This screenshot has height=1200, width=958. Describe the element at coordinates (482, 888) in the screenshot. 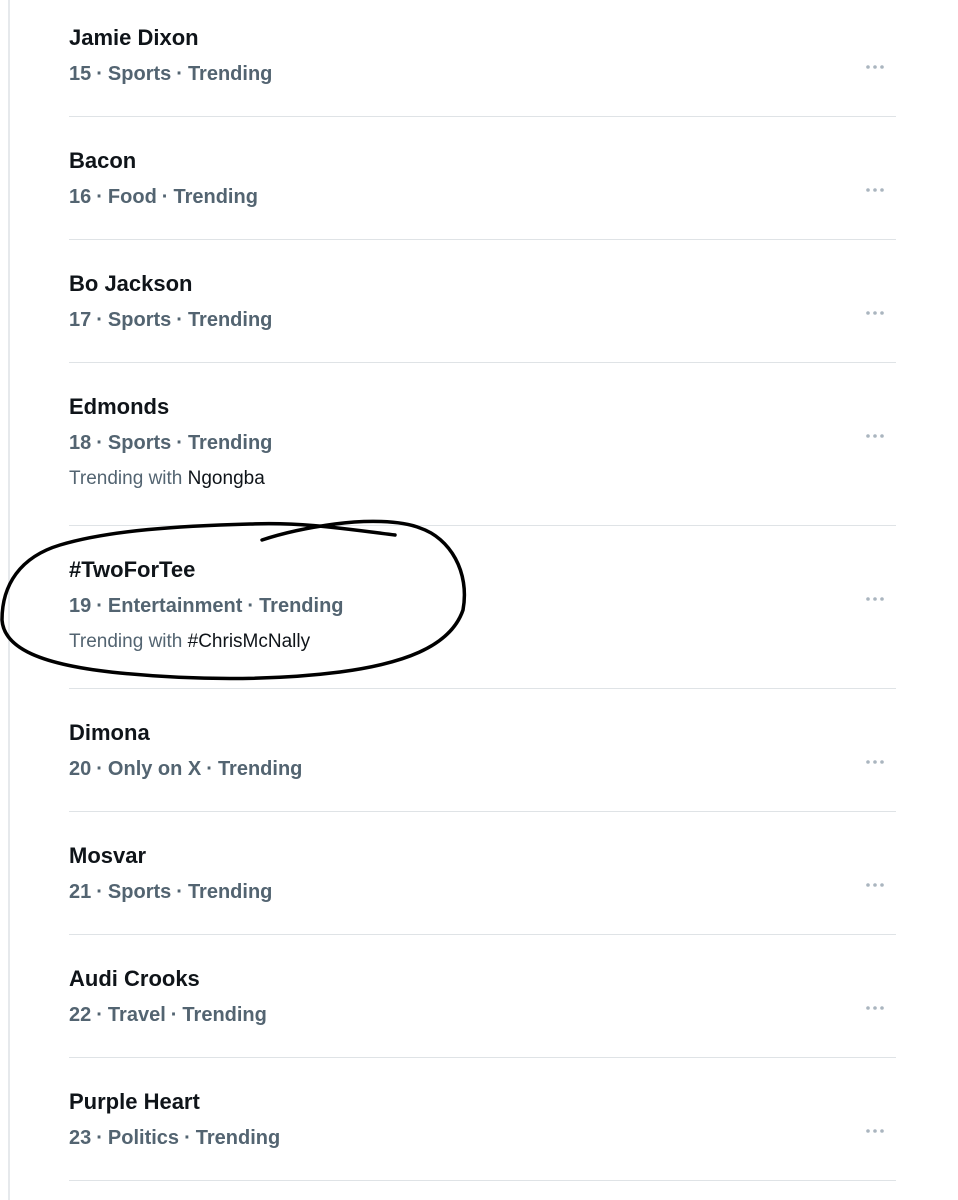

I see `trend-item: Mosvar 21 · Sports · Trending` at that location.